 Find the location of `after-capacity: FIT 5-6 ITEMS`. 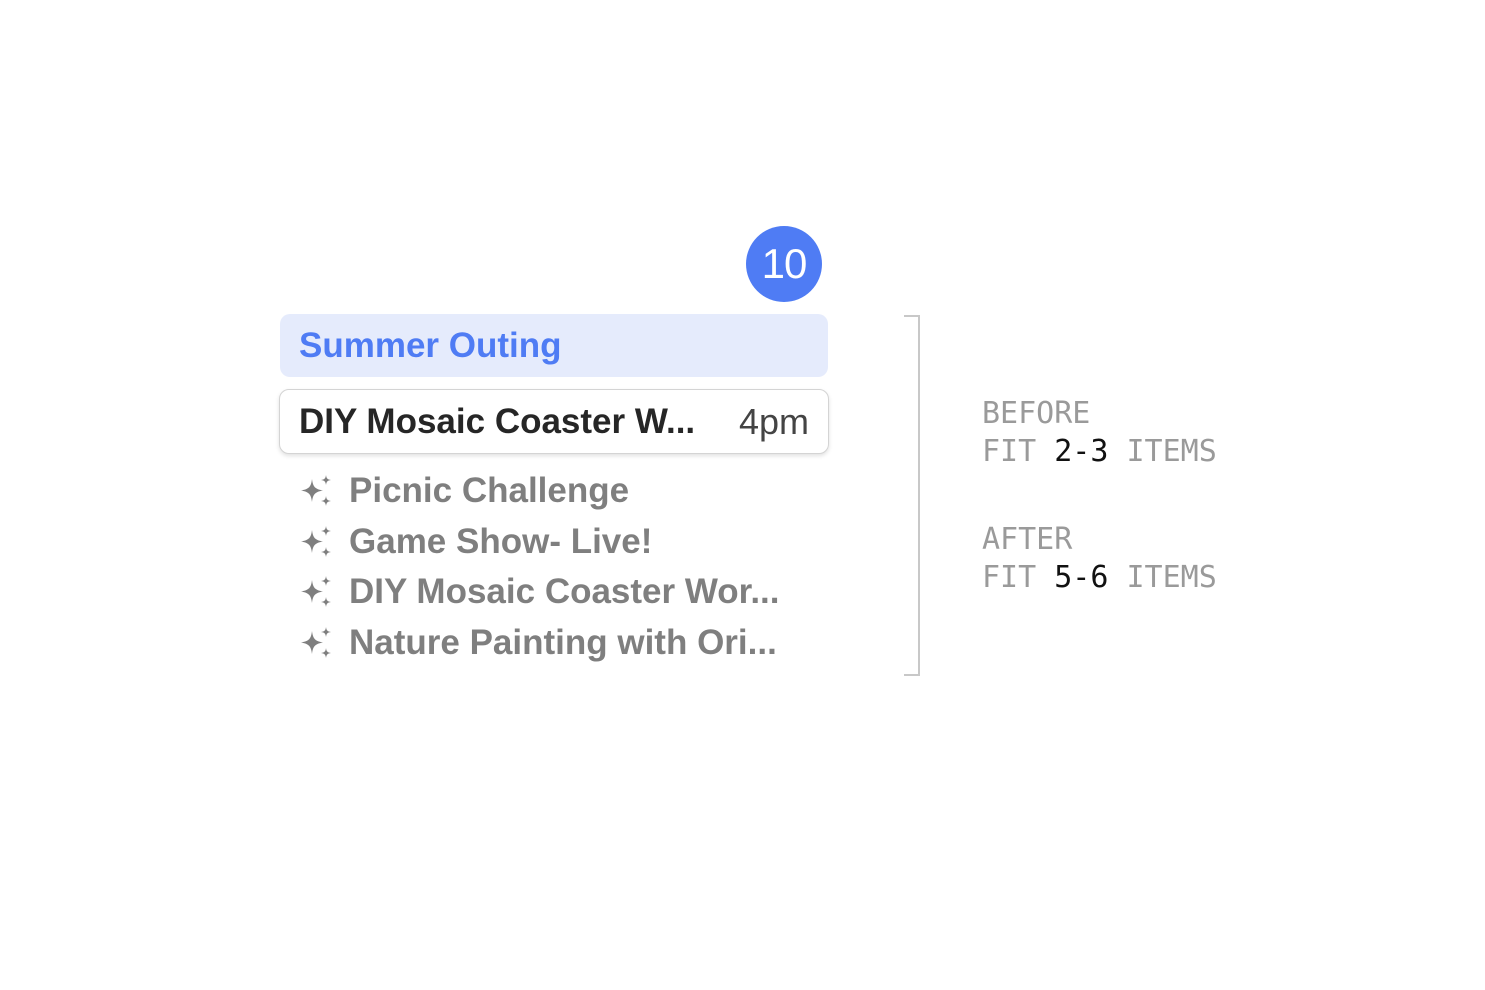

after-capacity: FIT 5-6 ITEMS is located at coordinates (1099, 578).